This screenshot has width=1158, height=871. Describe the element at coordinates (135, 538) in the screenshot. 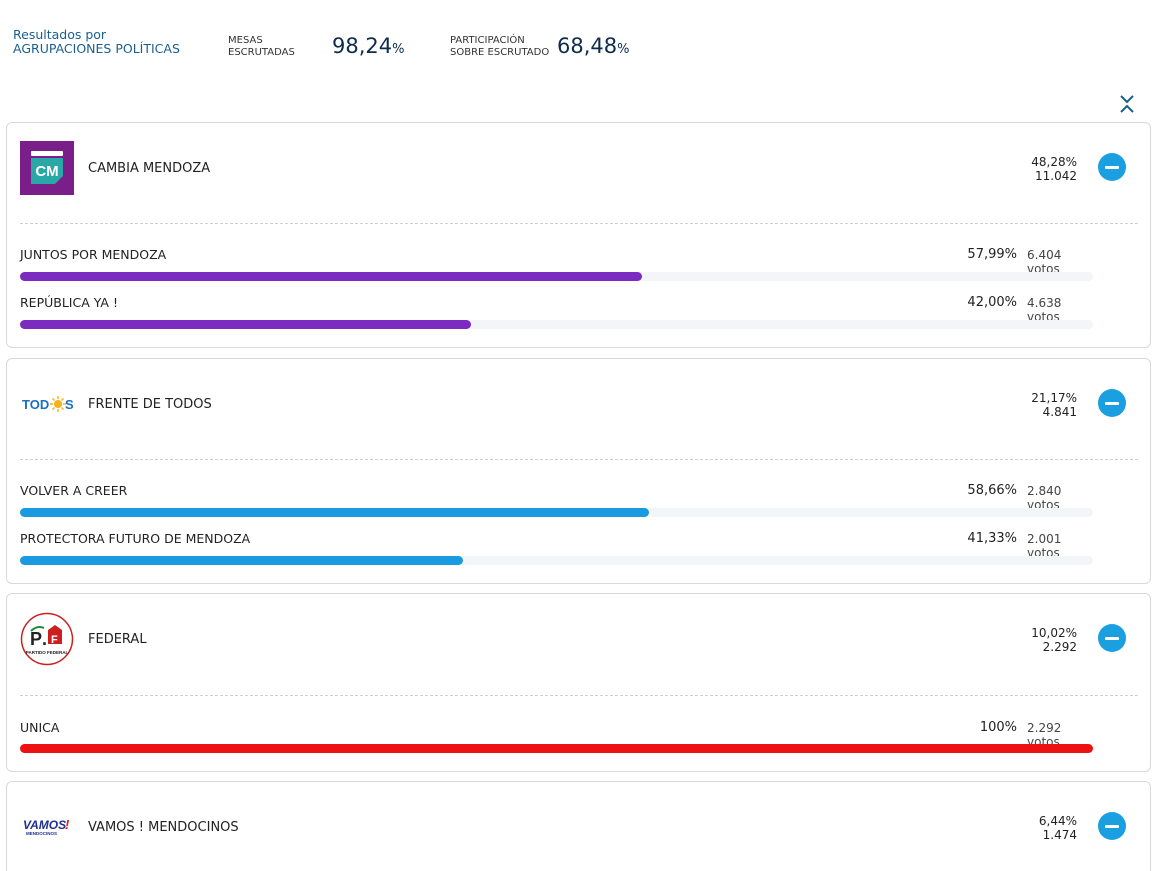

I see `list-name: PROTECTORA FUTURO DE MENDOZA` at that location.